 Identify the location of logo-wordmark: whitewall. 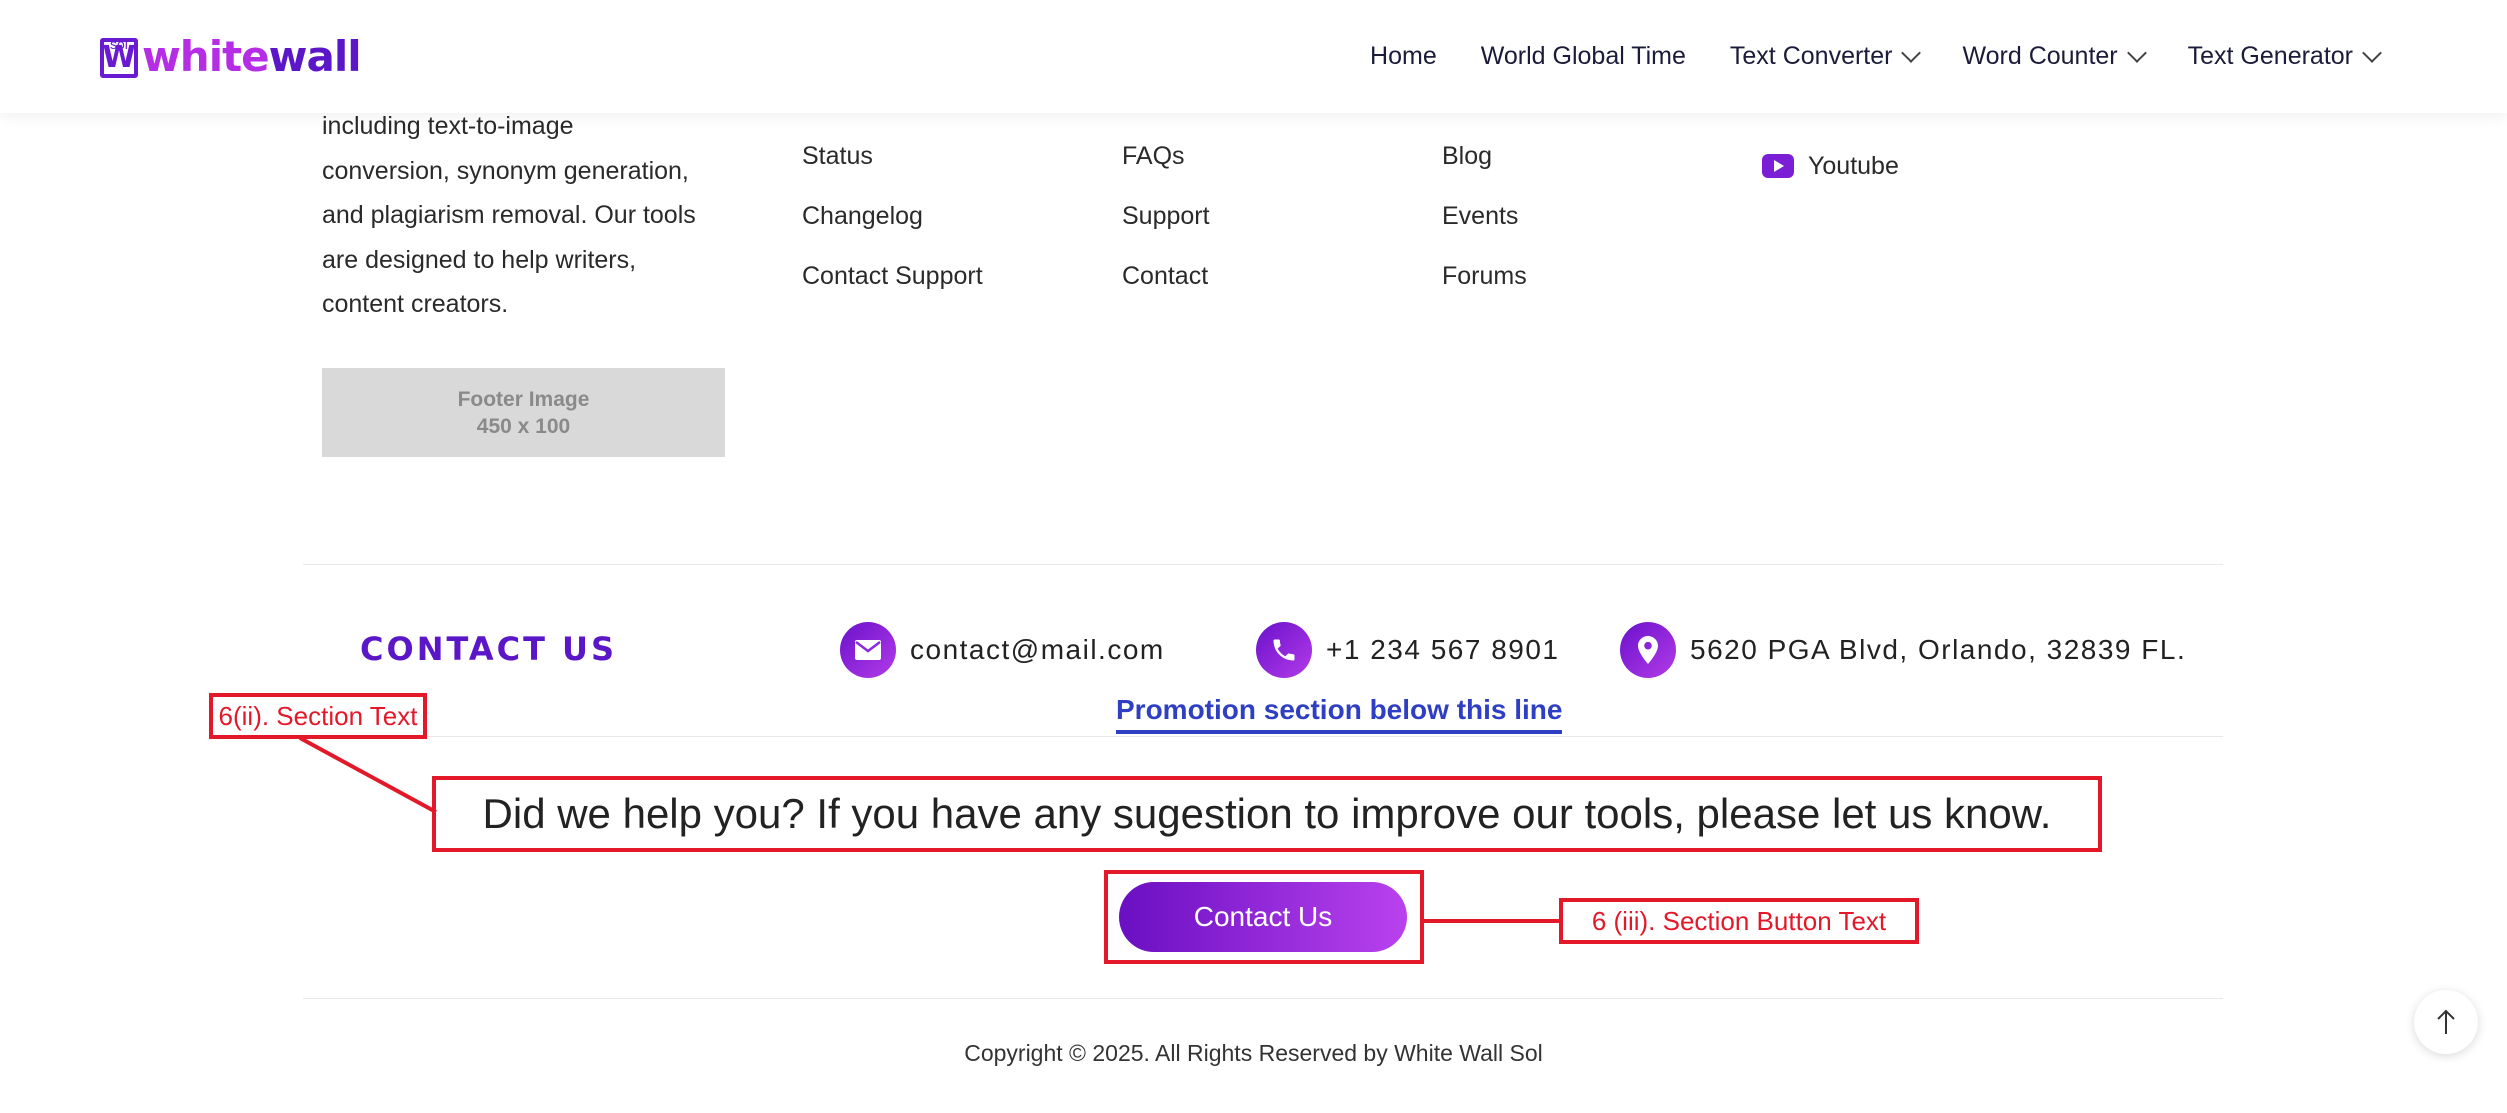
(252, 57).